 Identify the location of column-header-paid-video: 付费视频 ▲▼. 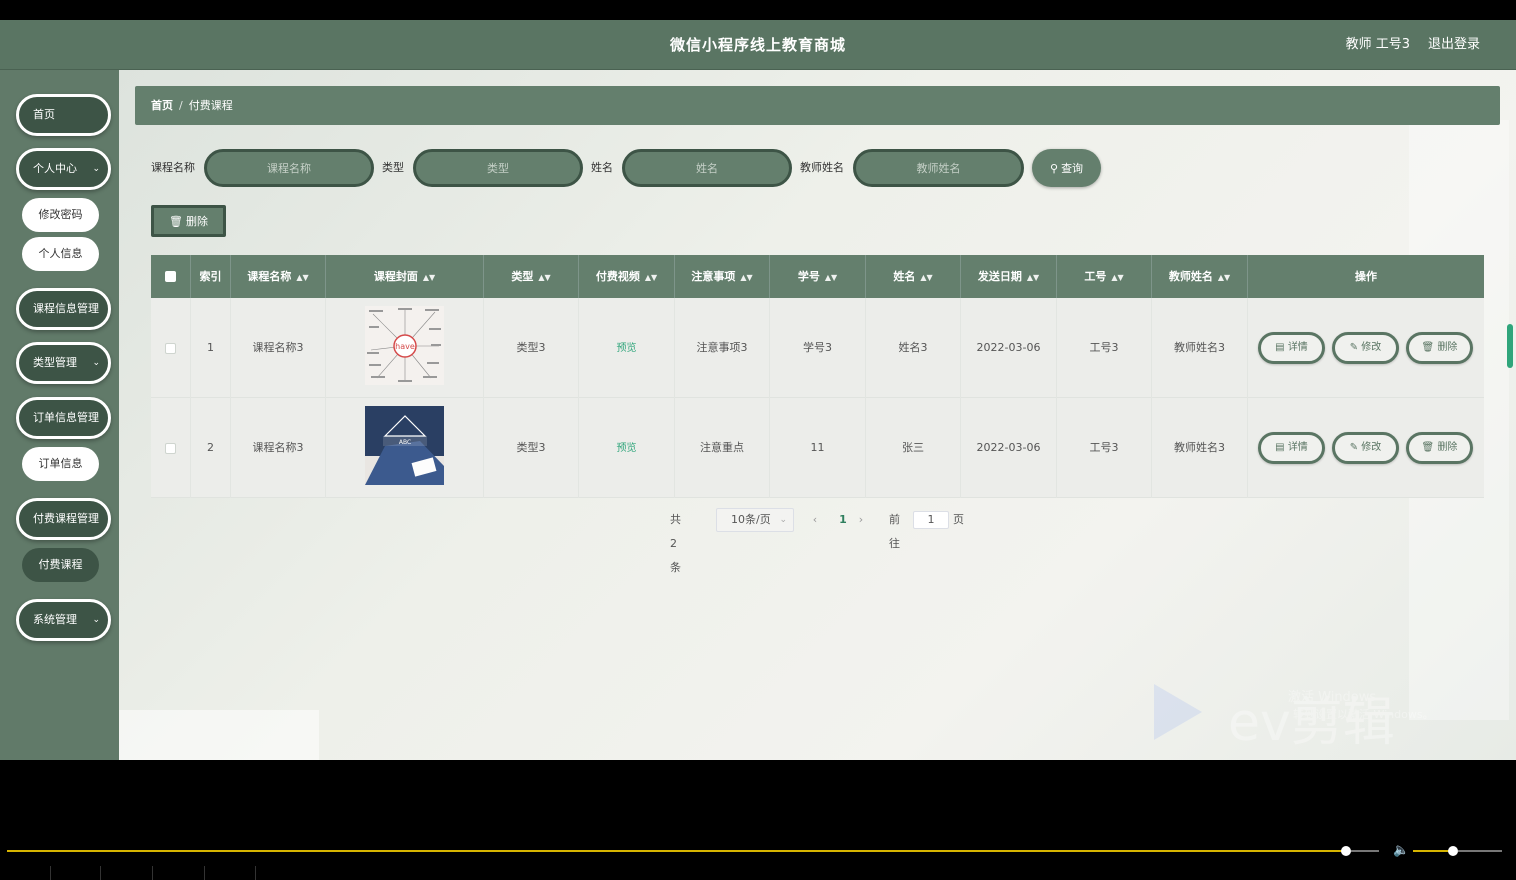
(627, 276).